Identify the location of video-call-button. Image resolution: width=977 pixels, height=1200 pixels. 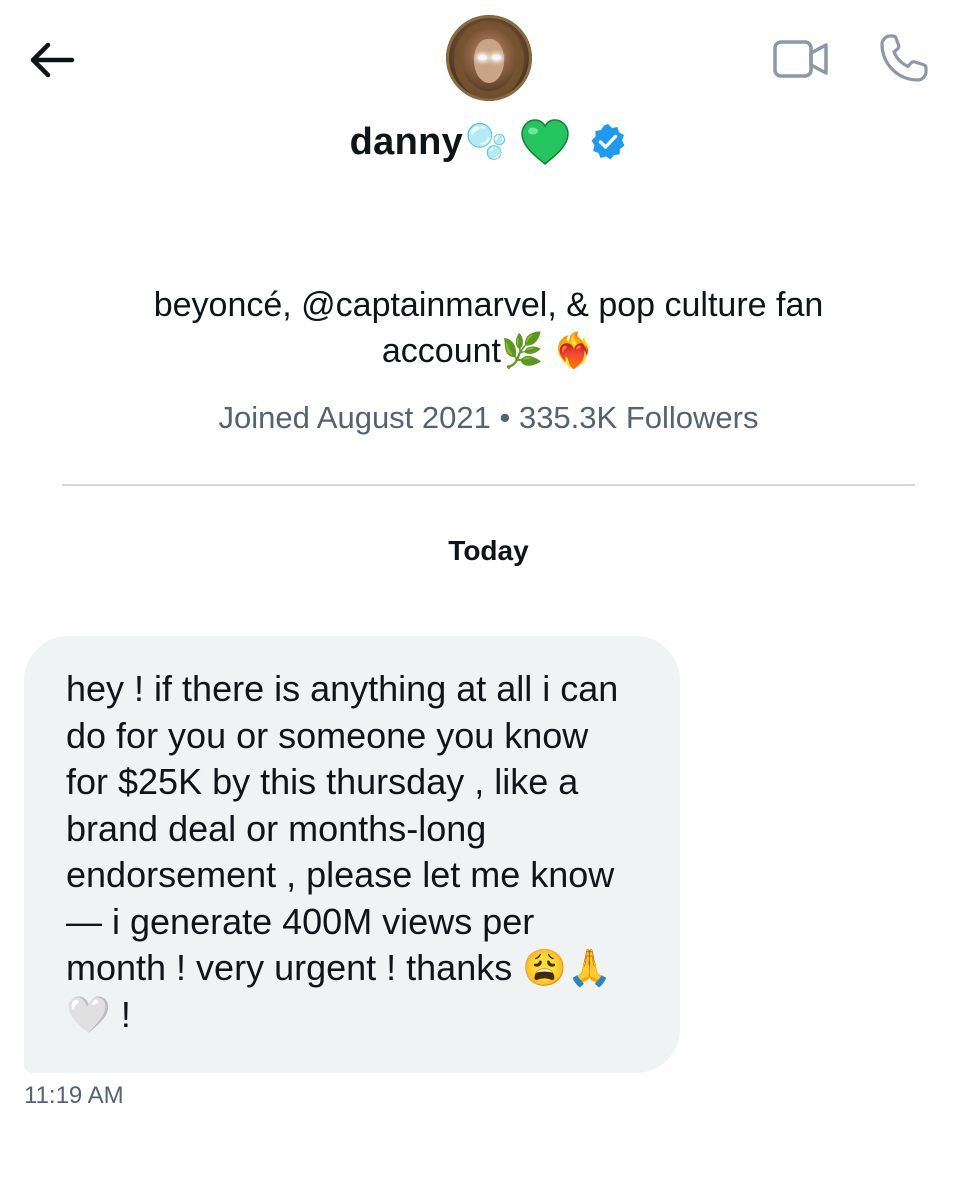
(801, 59).